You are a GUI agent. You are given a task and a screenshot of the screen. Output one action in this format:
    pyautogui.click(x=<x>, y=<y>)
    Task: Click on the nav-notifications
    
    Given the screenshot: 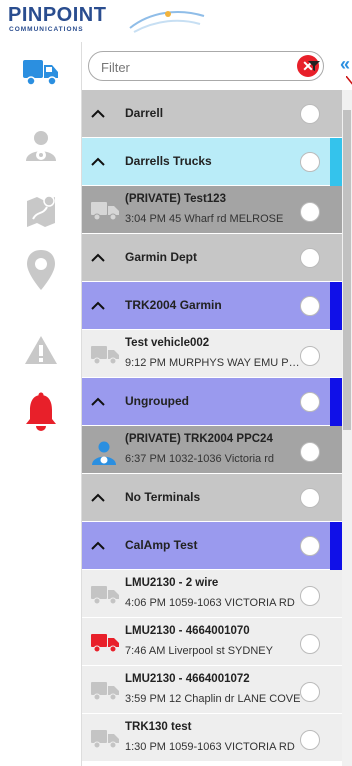 What is the action you would take?
    pyautogui.click(x=41, y=412)
    